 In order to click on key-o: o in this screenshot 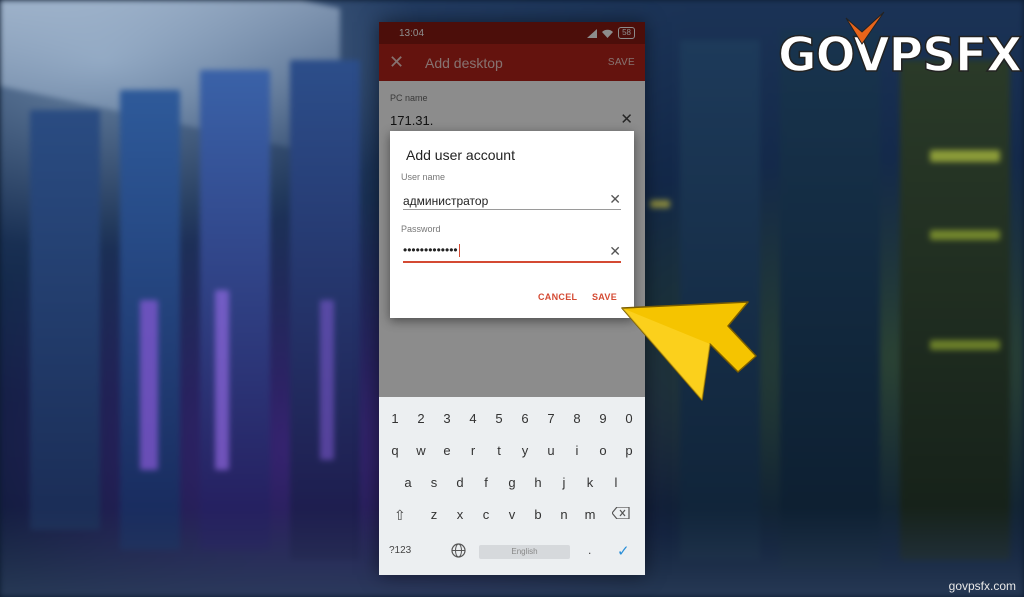, I will do `click(603, 450)`.